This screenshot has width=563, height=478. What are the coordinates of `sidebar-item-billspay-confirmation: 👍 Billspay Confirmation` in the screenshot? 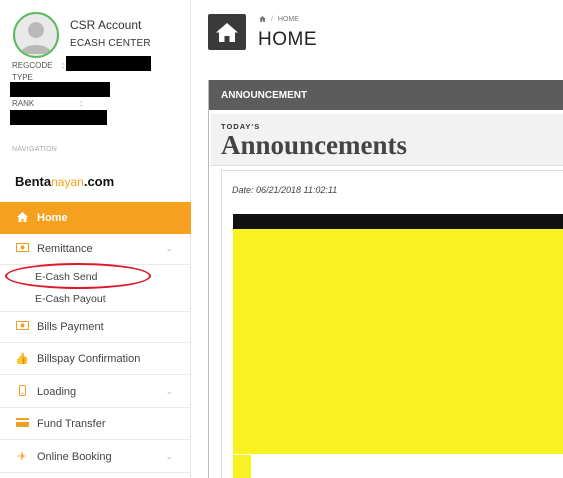 It's located at (95, 359).